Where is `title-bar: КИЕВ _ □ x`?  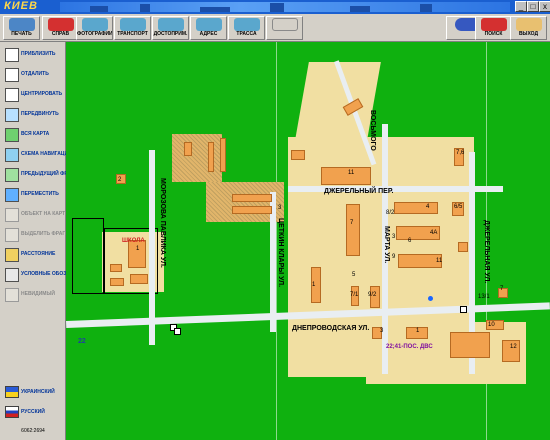
title-bar: КИЕВ _ □ x is located at coordinates (275, 7).